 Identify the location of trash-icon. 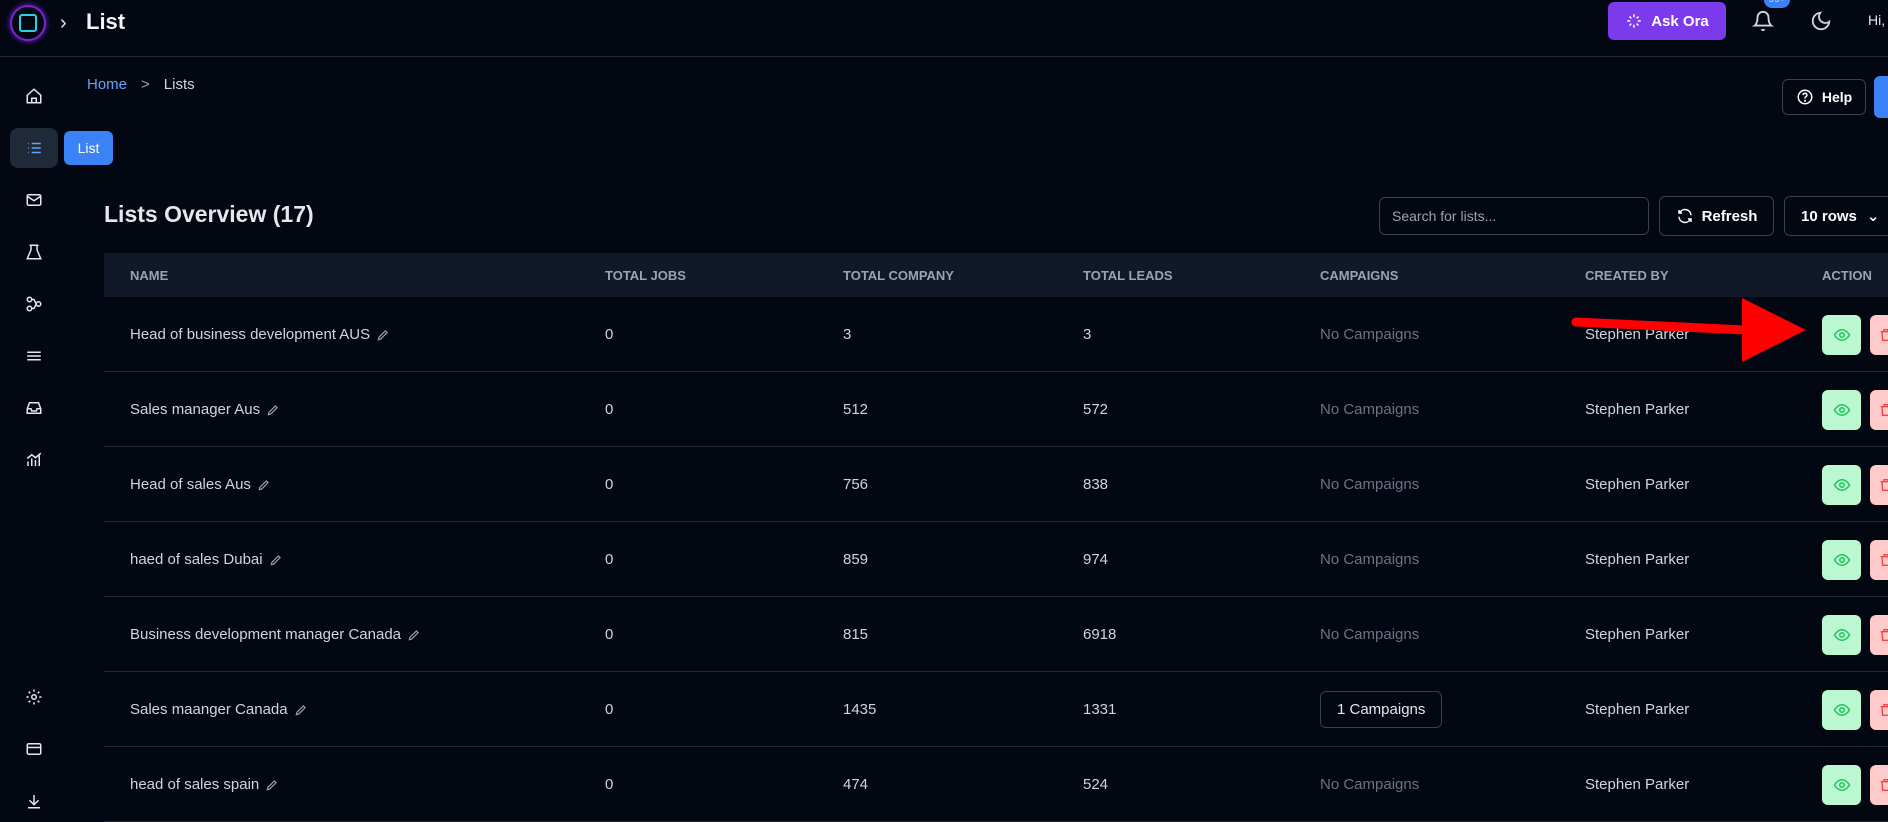
(1884, 785).